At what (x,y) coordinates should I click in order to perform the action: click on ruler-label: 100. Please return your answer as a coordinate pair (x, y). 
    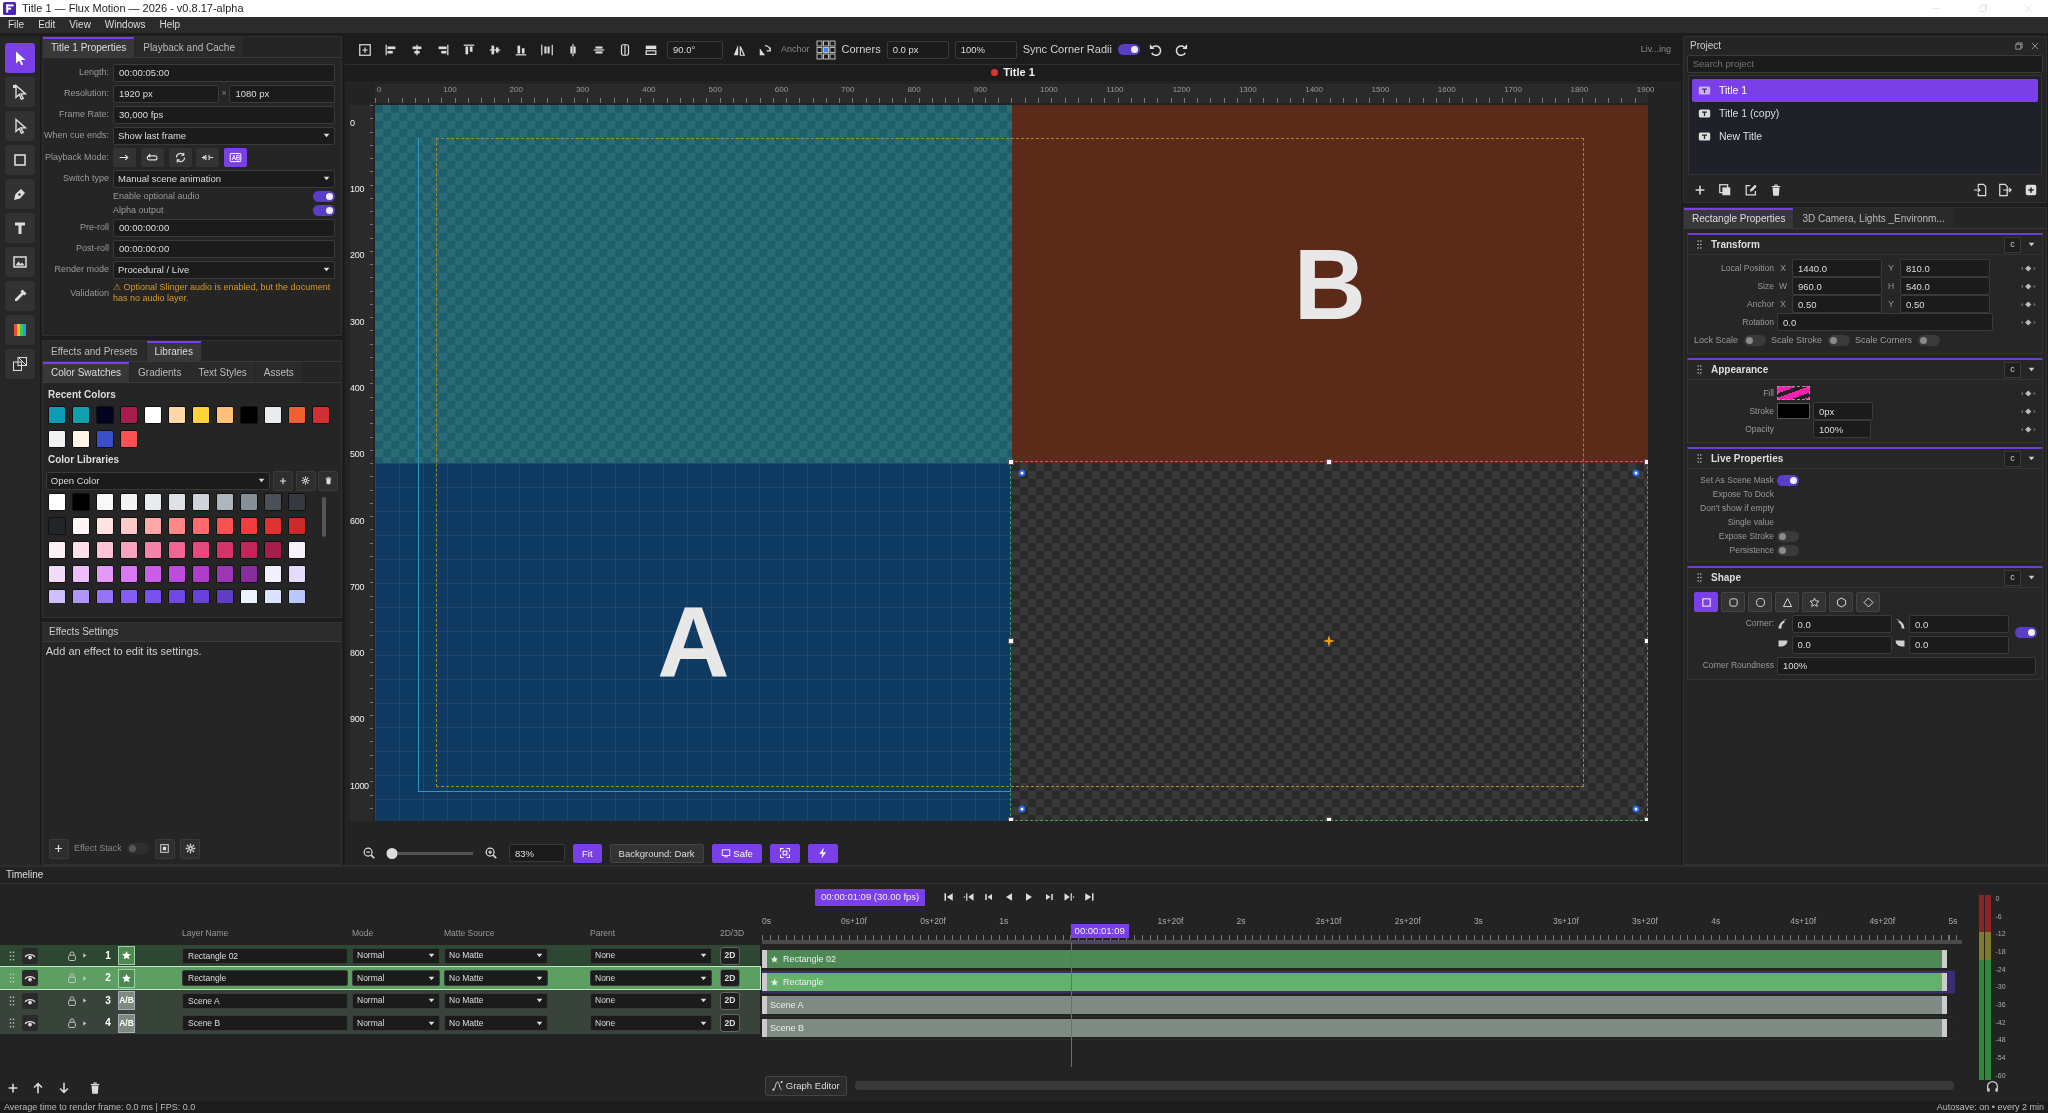
    Looking at the image, I should click on (449, 89).